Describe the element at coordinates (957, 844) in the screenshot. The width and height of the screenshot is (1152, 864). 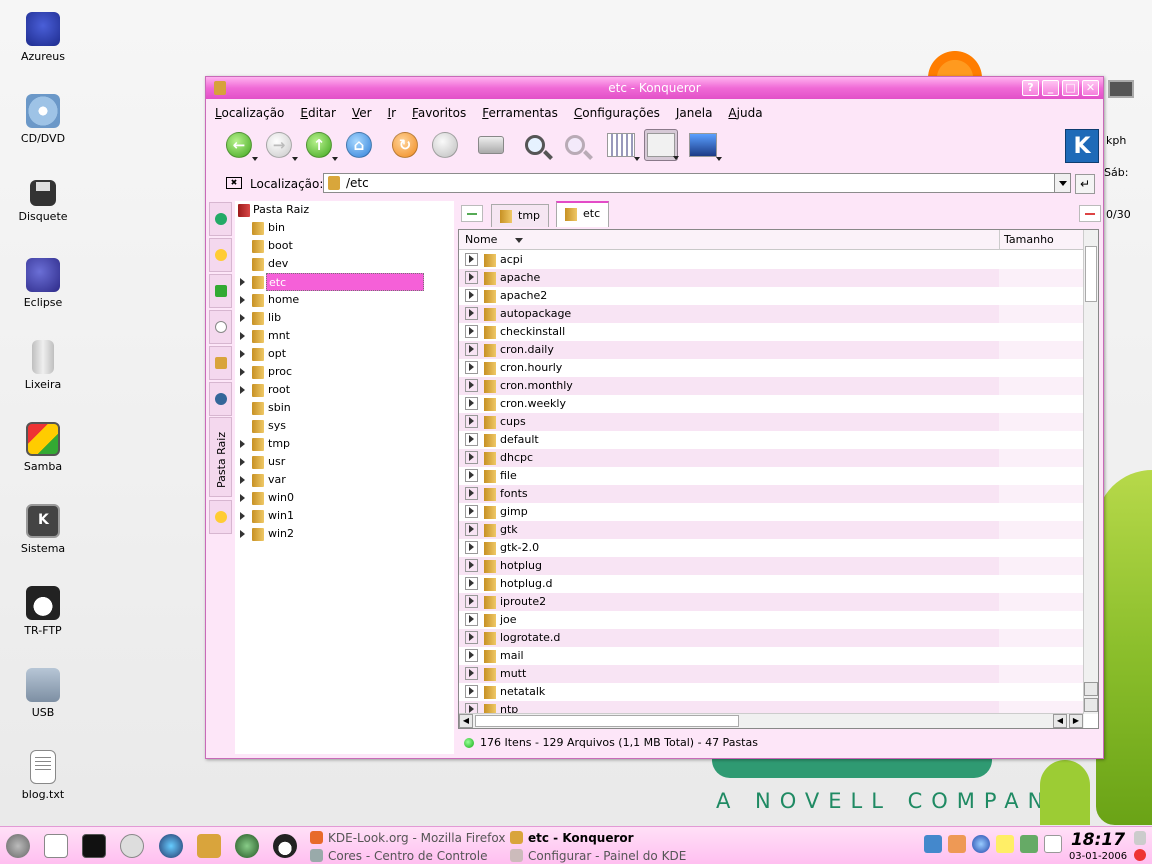
I see `users-tray-icon` at that location.